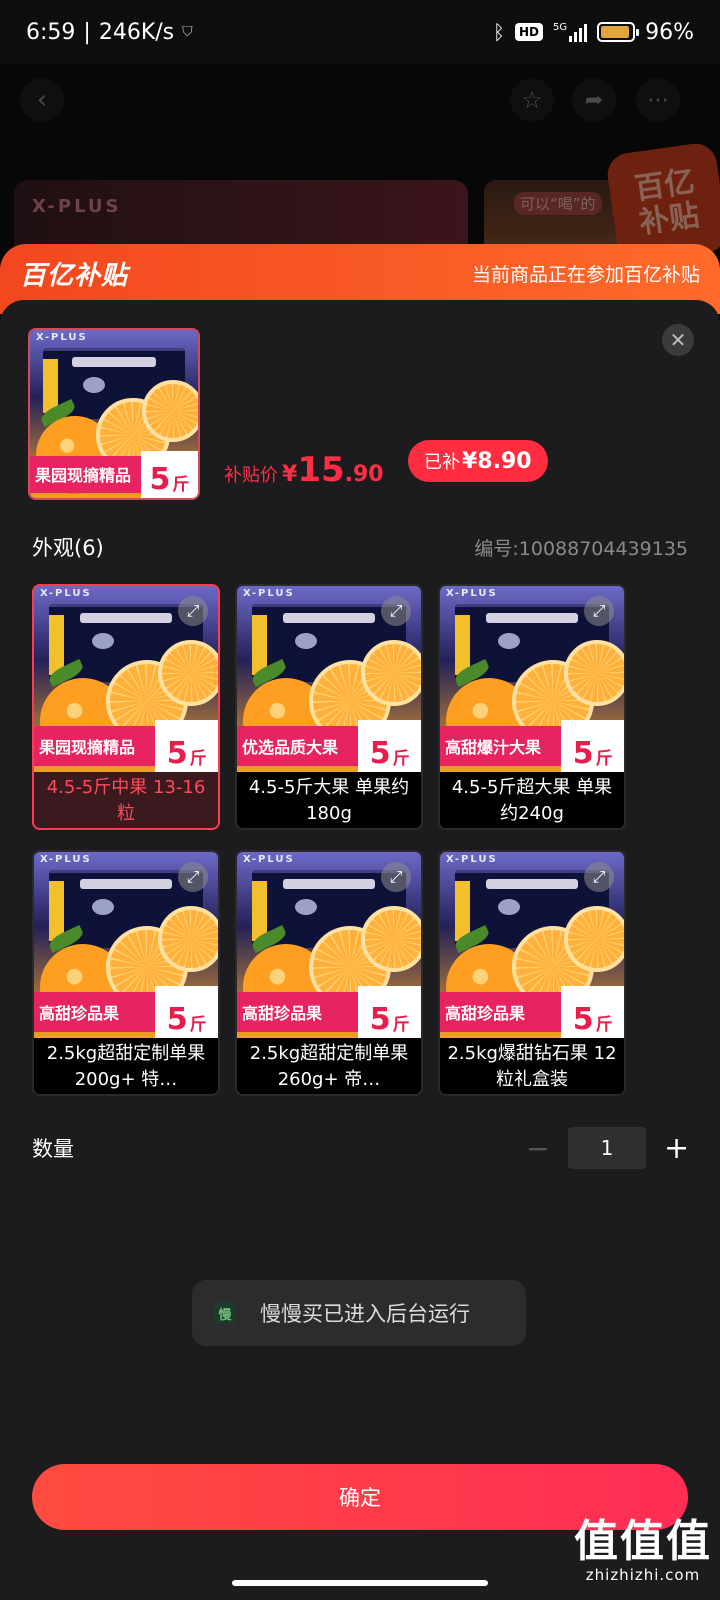 The image size is (720, 1600). What do you see at coordinates (364, 474) in the screenshot?
I see `price-decimal: .90` at bounding box center [364, 474].